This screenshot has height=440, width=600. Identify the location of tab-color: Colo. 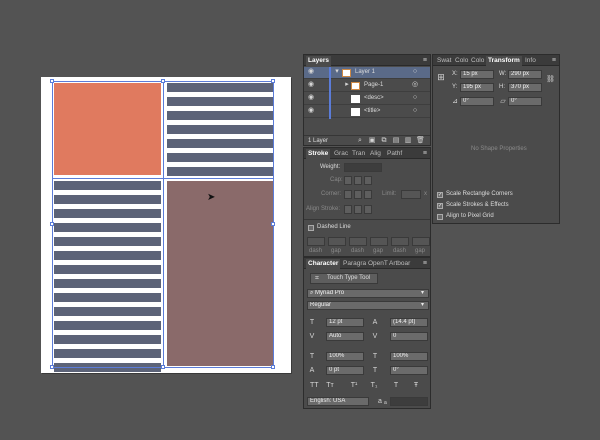
(461, 61).